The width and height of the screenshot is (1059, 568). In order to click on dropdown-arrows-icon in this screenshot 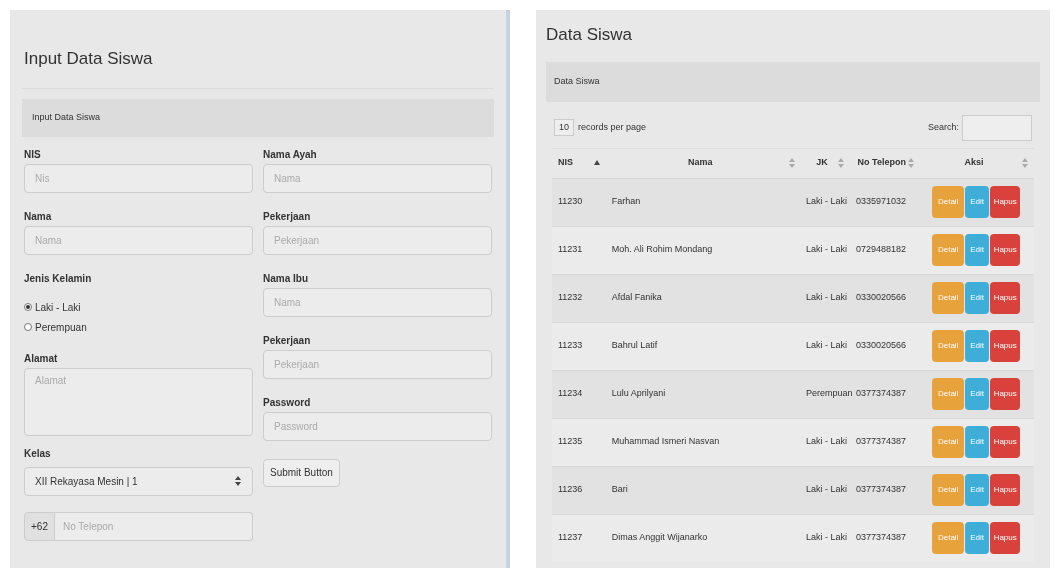, I will do `click(238, 481)`.